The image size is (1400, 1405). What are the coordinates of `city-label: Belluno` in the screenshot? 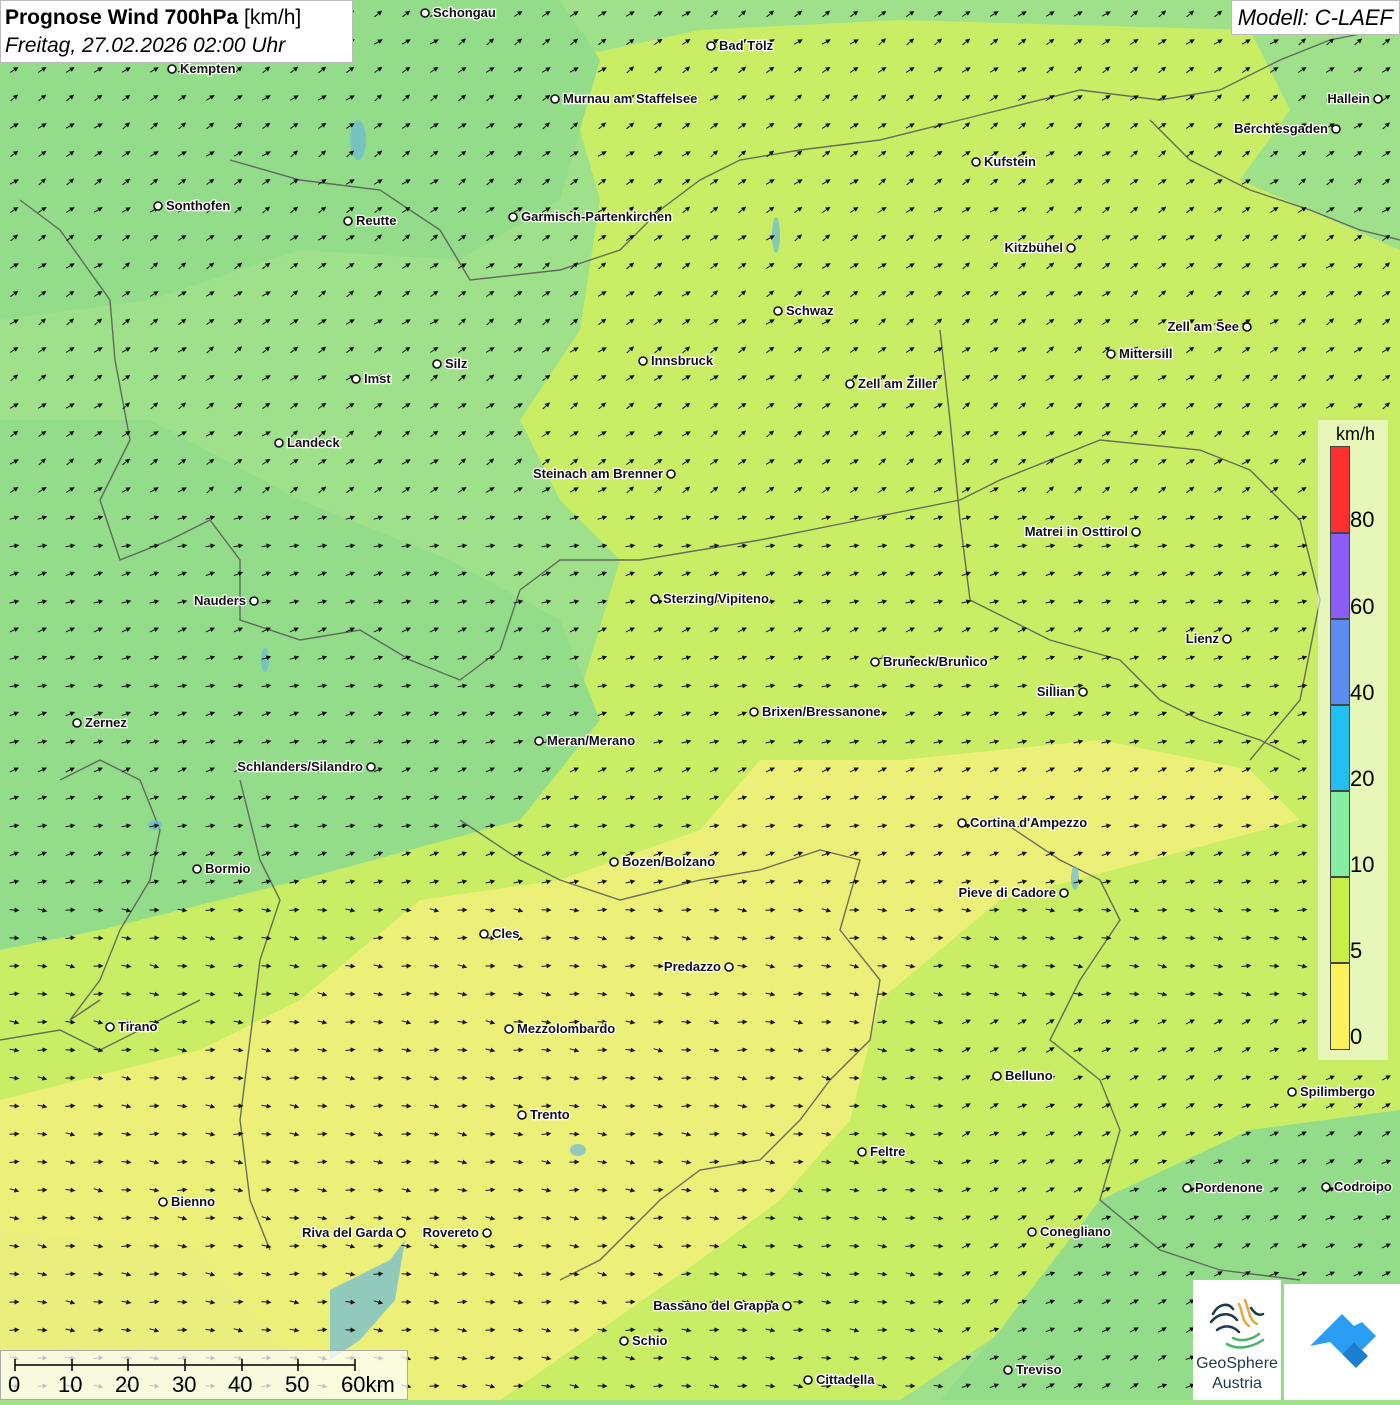 It's located at (1029, 1075).